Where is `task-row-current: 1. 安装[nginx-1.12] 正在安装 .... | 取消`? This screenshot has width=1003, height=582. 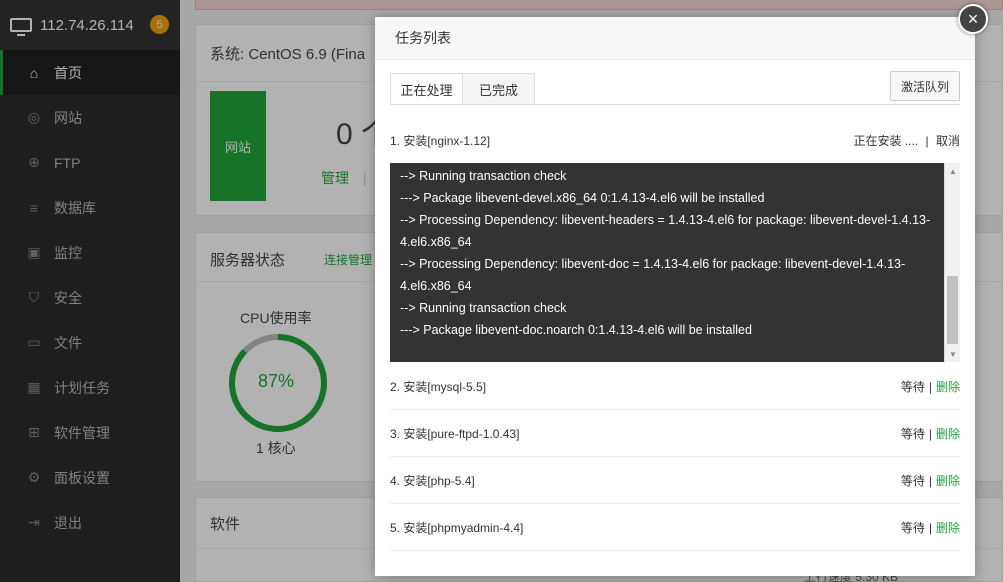 task-row-current: 1. 安装[nginx-1.12] 正在安装 .... | 取消 is located at coordinates (675, 140).